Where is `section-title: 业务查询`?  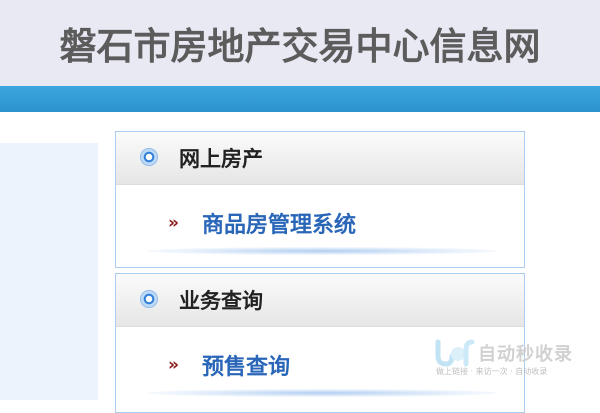 section-title: 业务查询 is located at coordinates (221, 301).